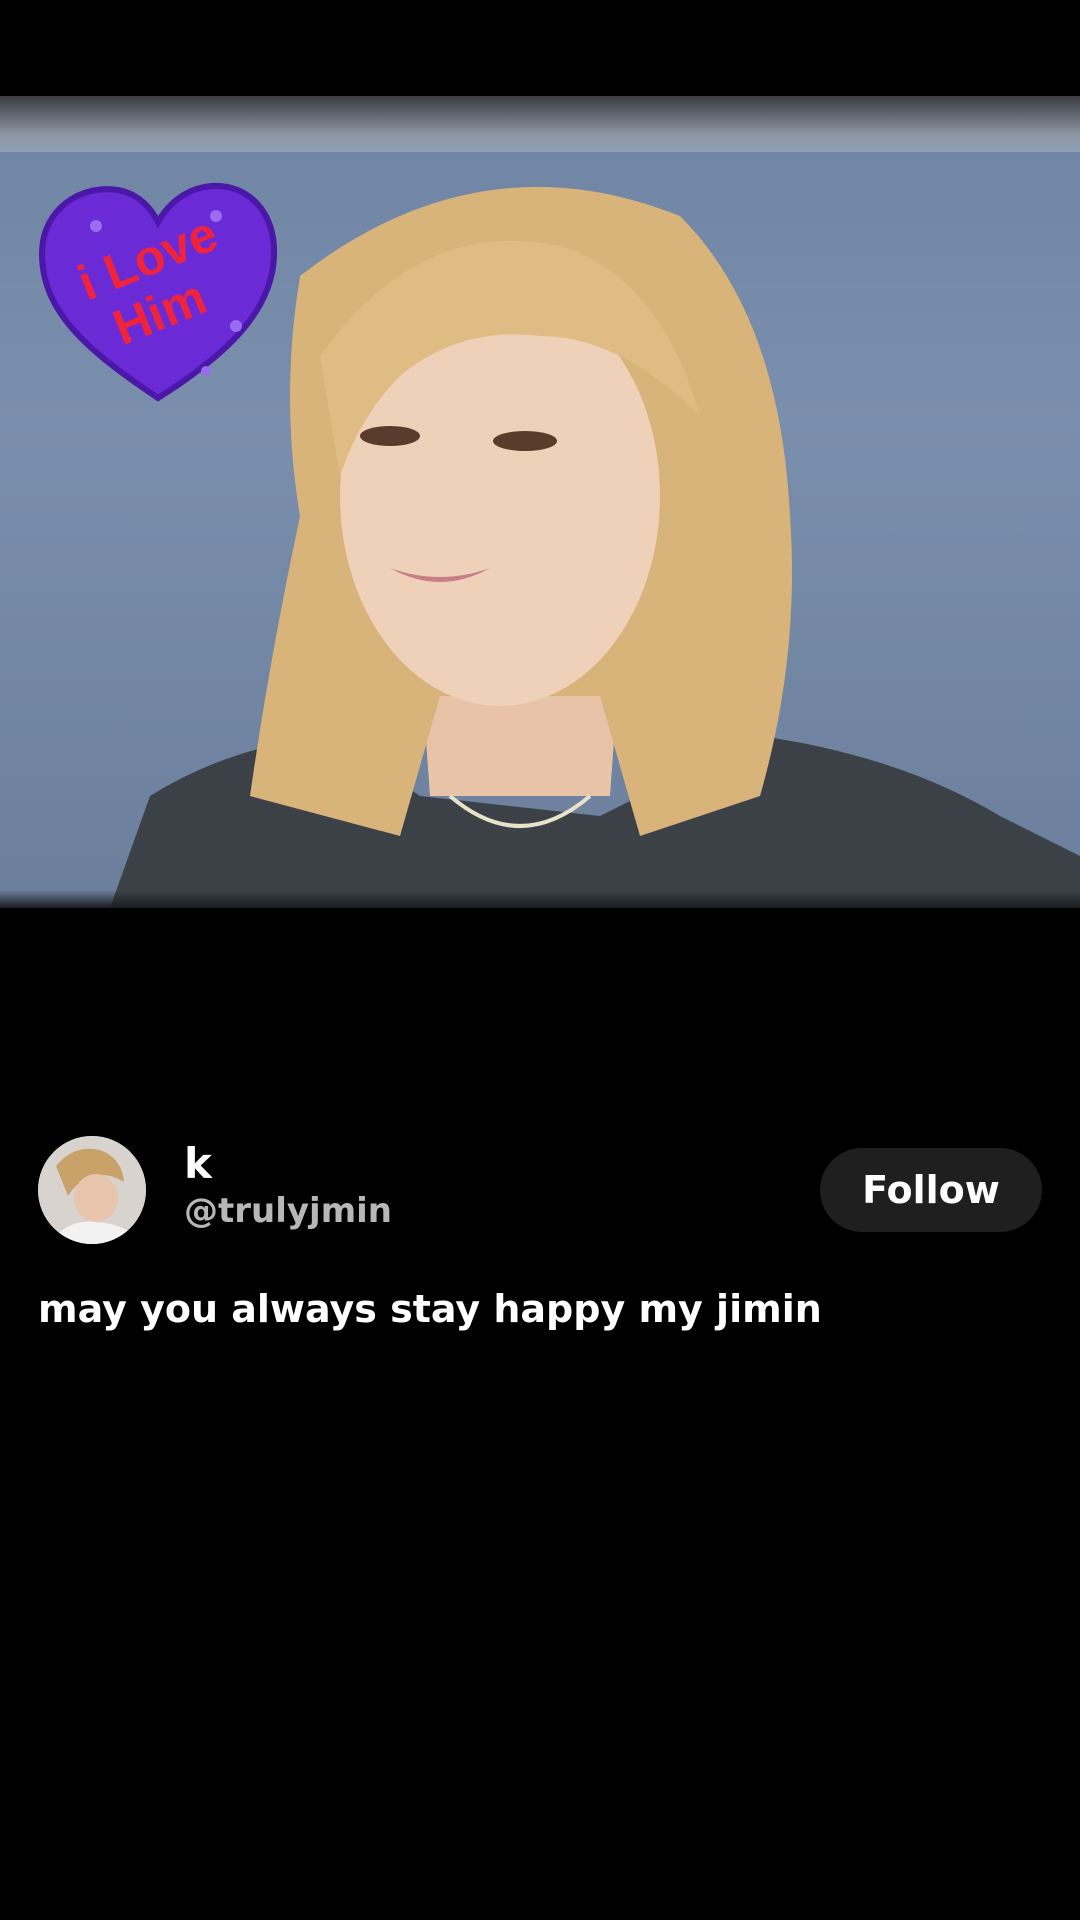  I want to click on follow-button: Follow, so click(931, 1190).